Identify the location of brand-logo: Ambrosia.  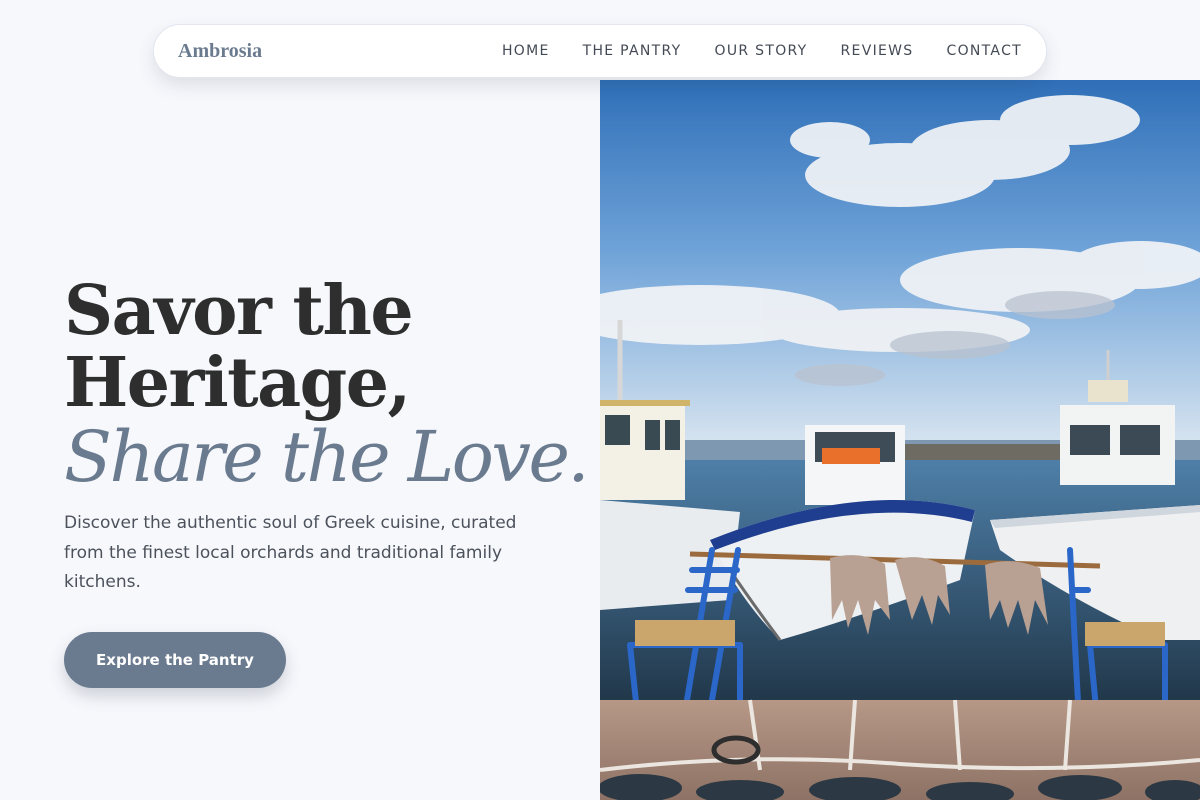
(220, 51).